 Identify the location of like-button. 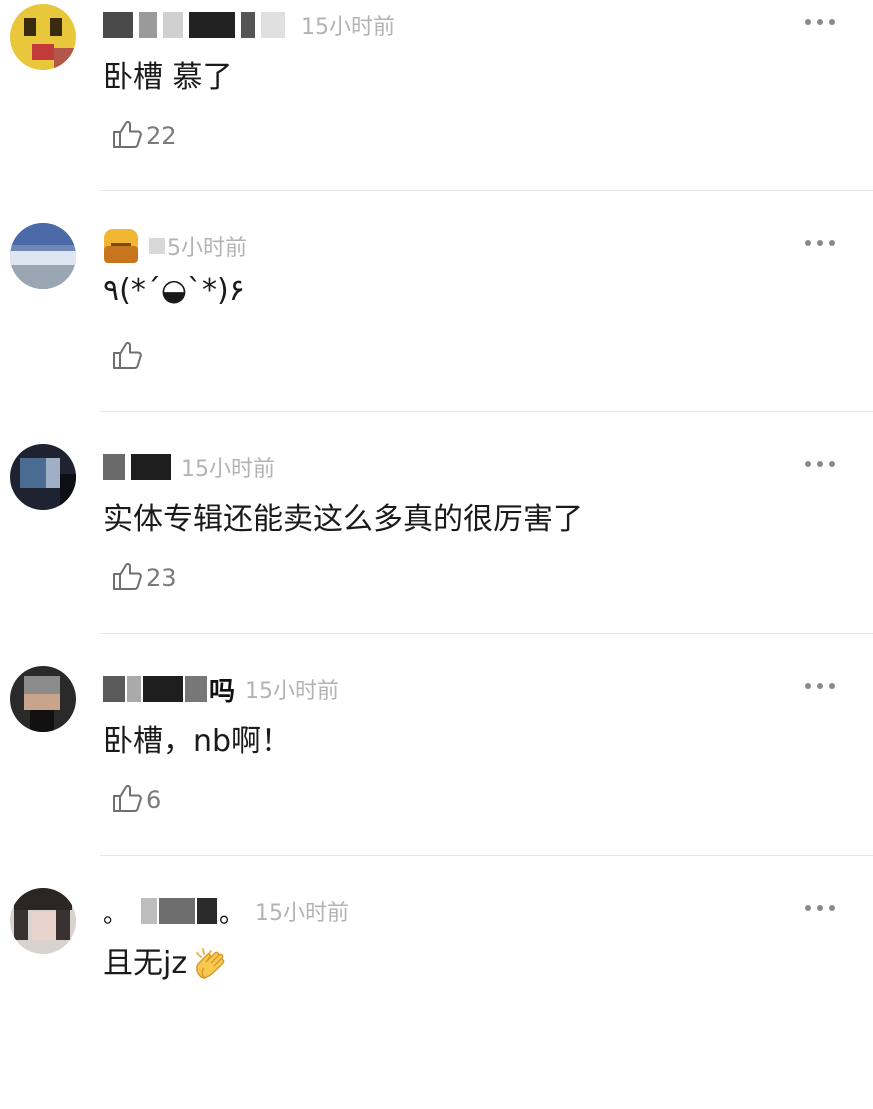
(128, 357).